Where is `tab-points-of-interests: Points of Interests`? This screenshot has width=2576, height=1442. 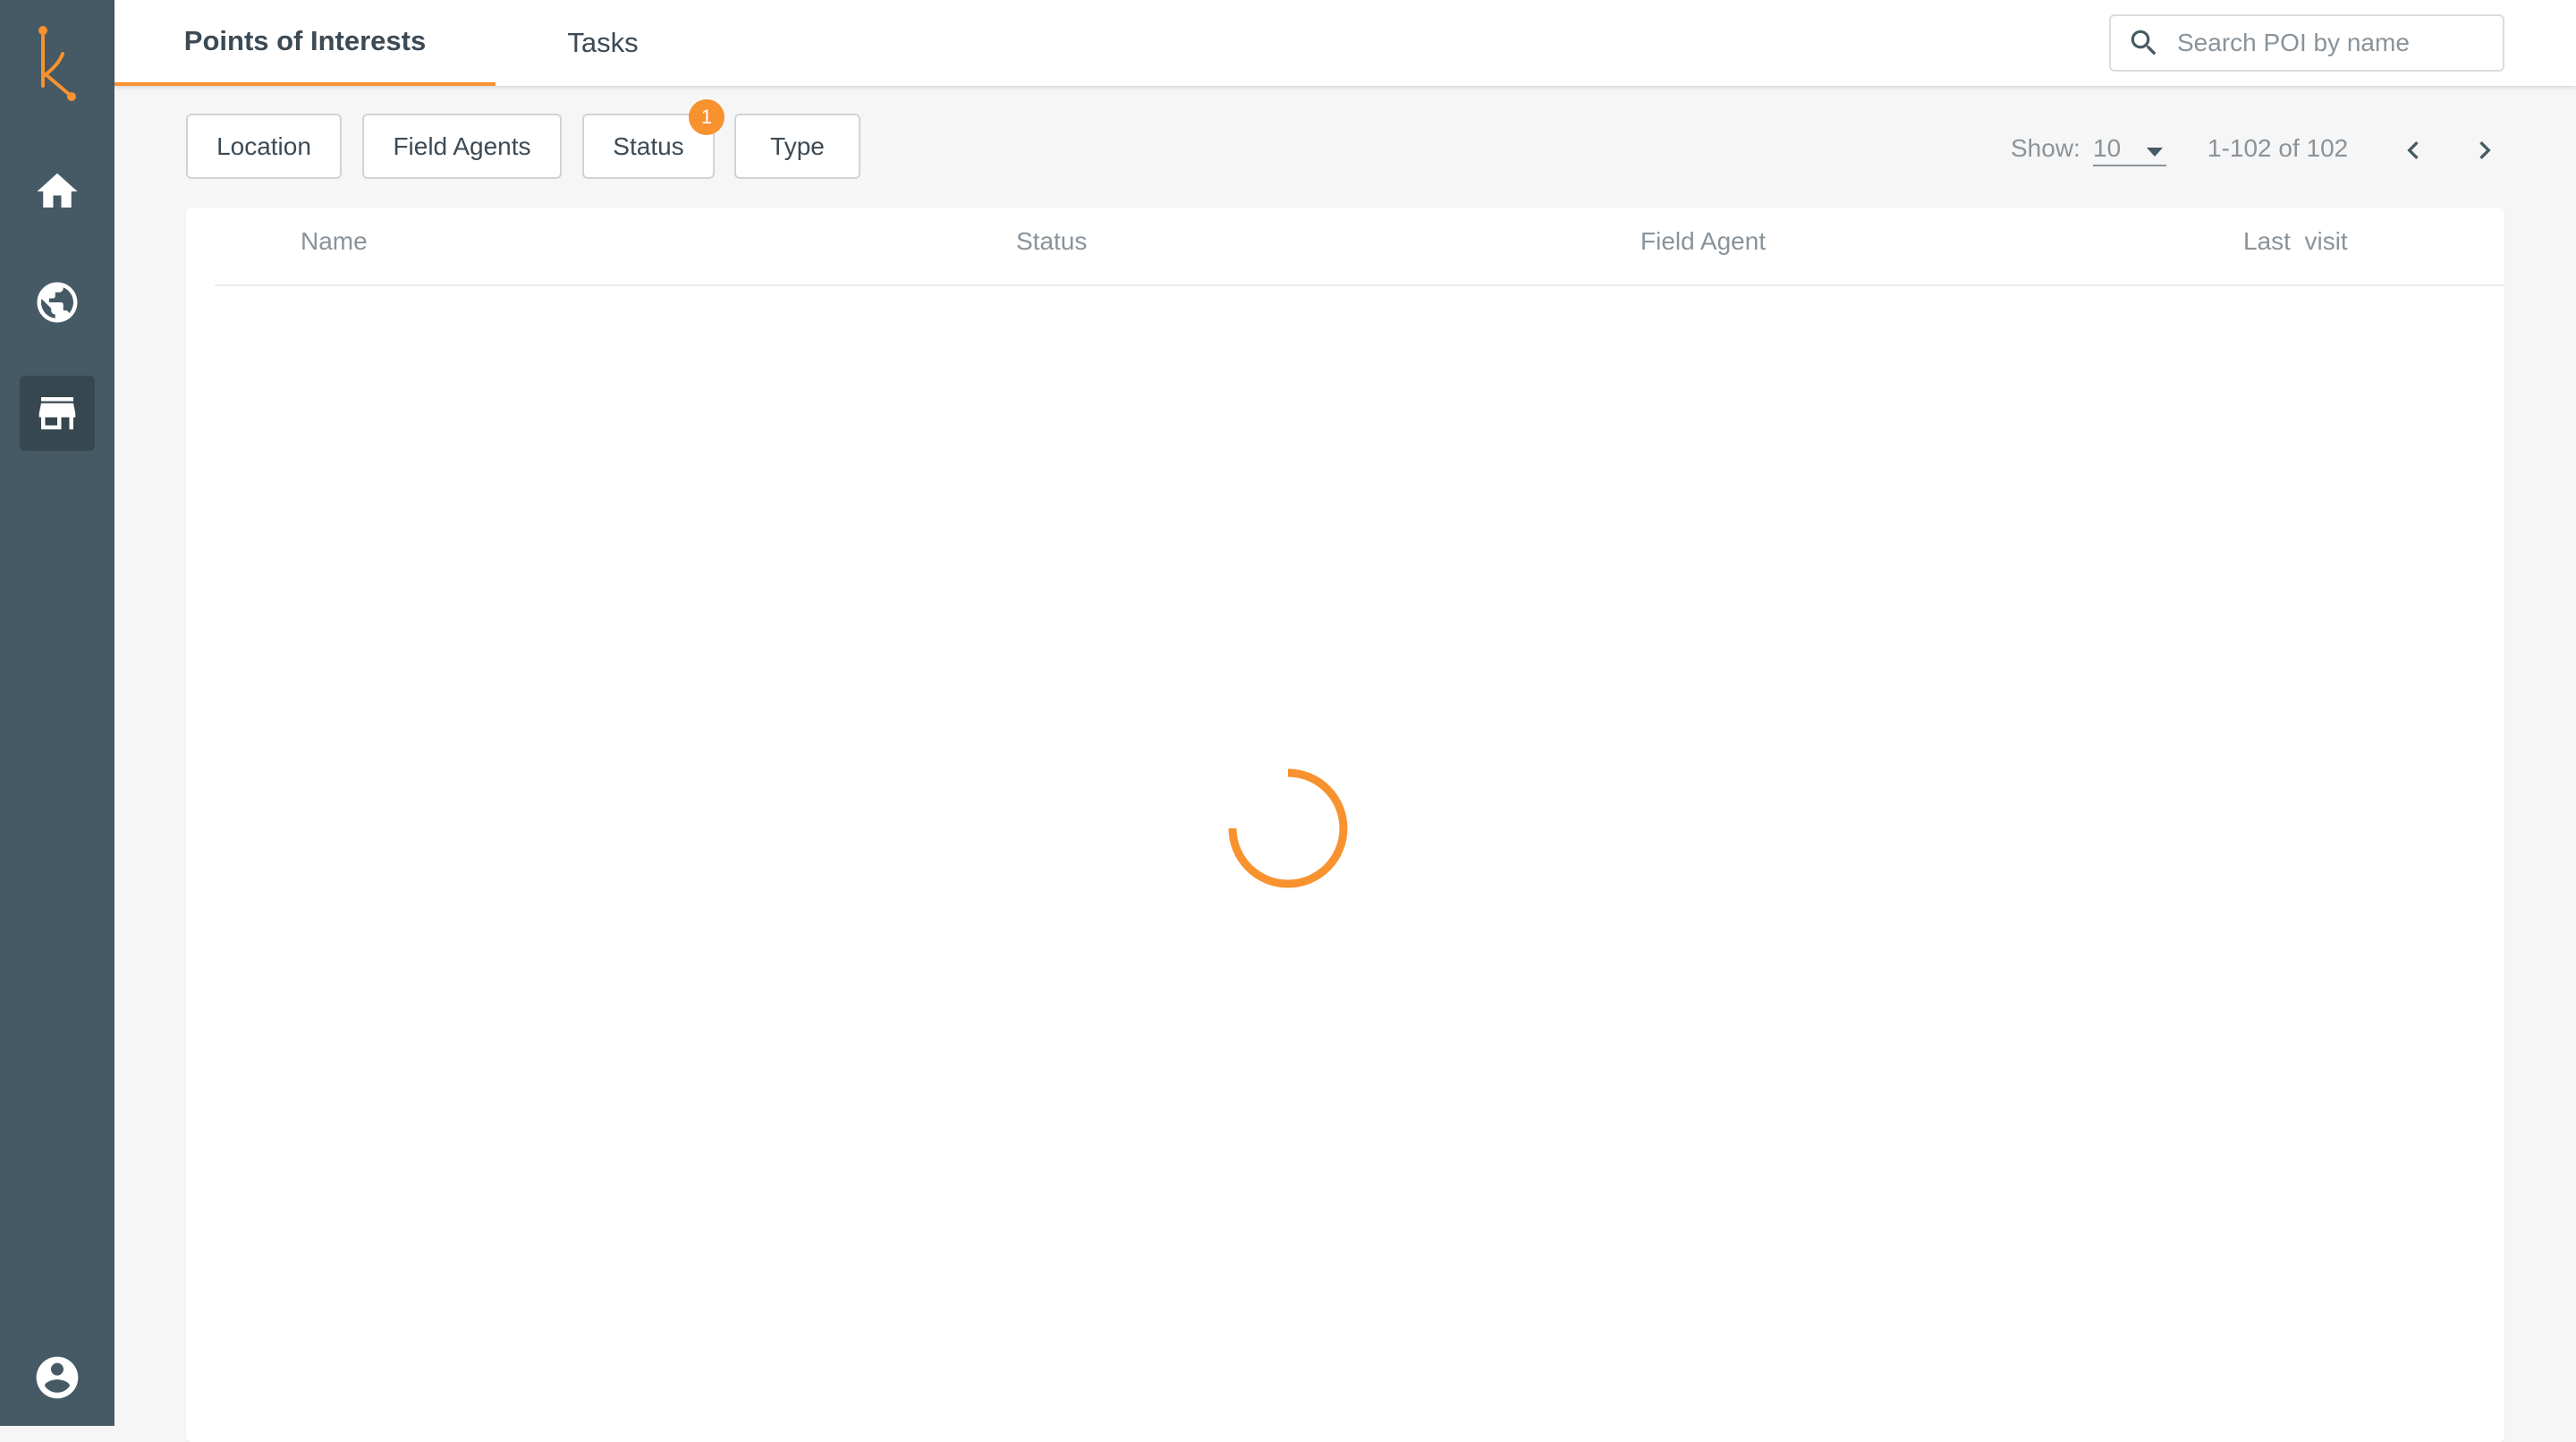
tab-points-of-interests: Points of Interests is located at coordinates (305, 43).